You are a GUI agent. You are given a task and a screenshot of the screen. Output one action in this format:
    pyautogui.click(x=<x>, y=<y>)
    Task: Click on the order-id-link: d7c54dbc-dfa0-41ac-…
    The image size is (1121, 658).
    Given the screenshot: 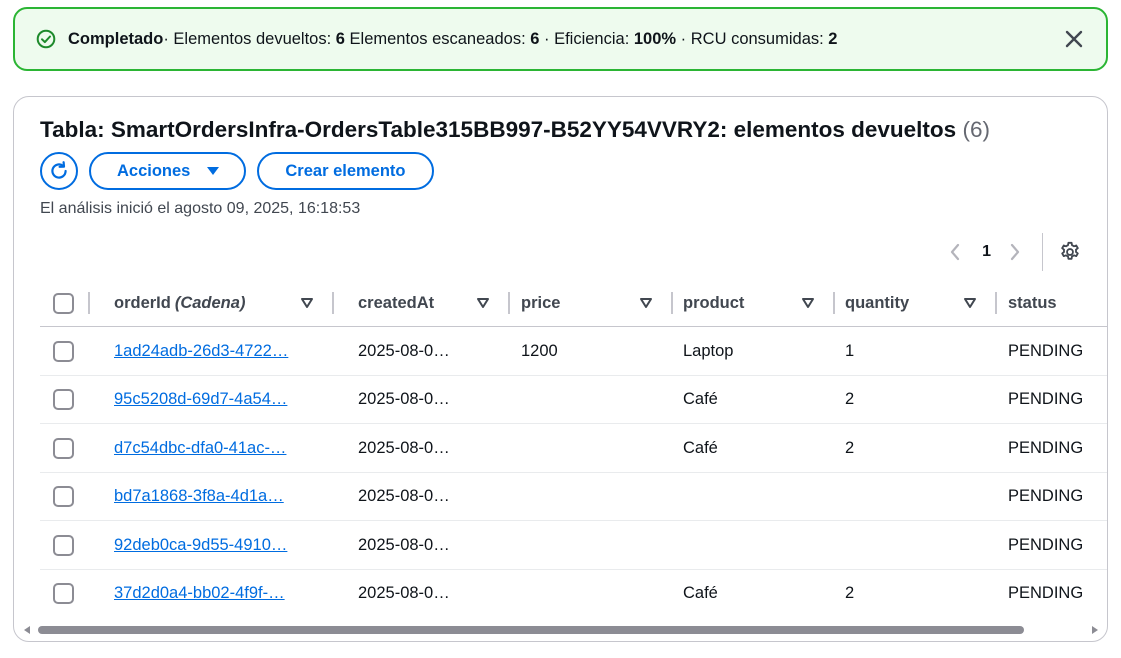 What is the action you would take?
    pyautogui.click(x=200, y=448)
    